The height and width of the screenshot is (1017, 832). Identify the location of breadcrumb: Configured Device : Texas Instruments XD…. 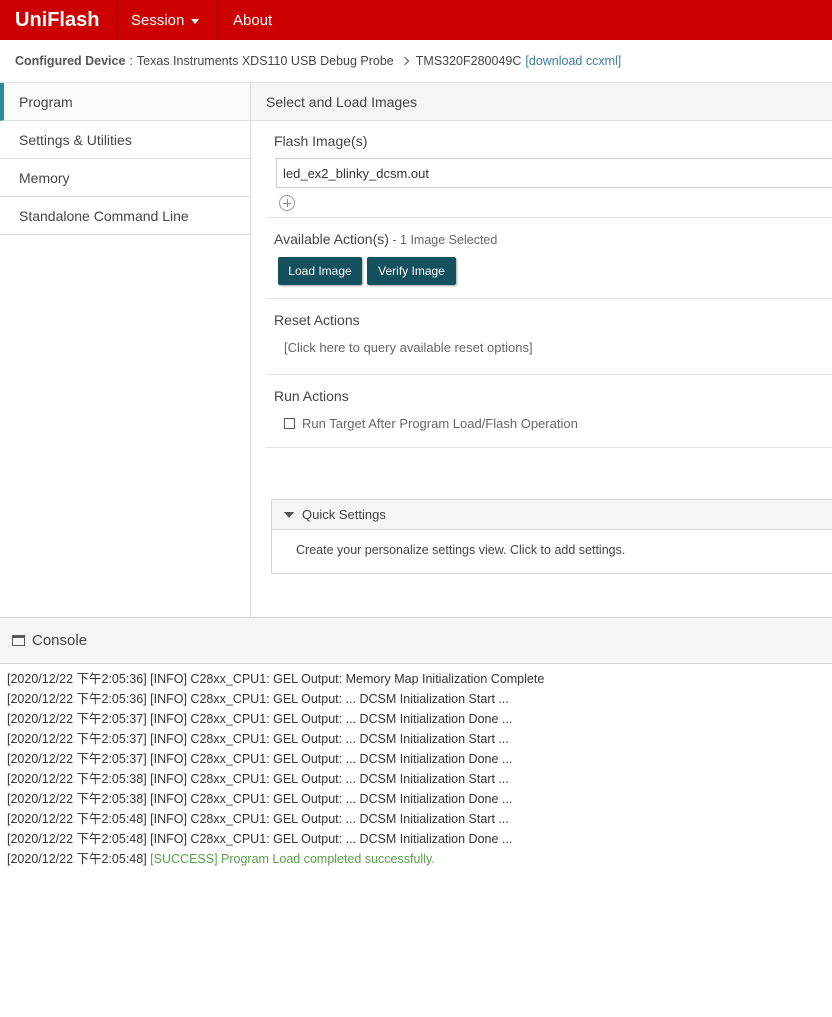
(416, 61).